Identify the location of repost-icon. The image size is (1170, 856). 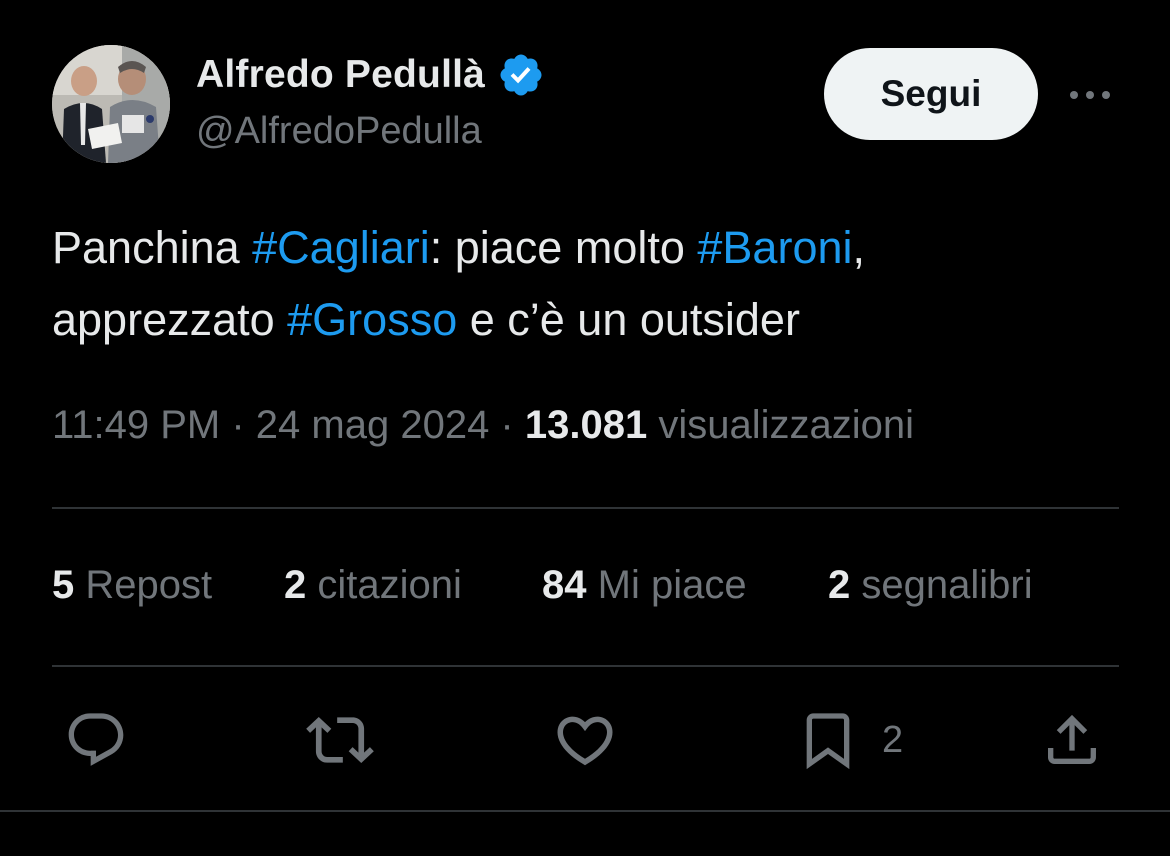
(340, 740).